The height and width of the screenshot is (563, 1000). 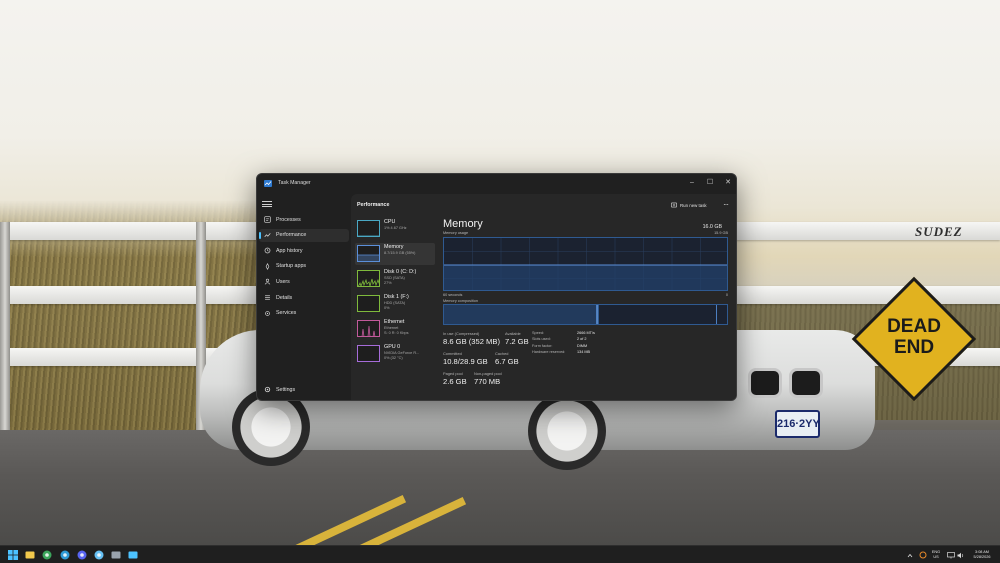 I want to click on stat-paged-pool: Paged pool 2.6 GB, so click(x=455, y=378).